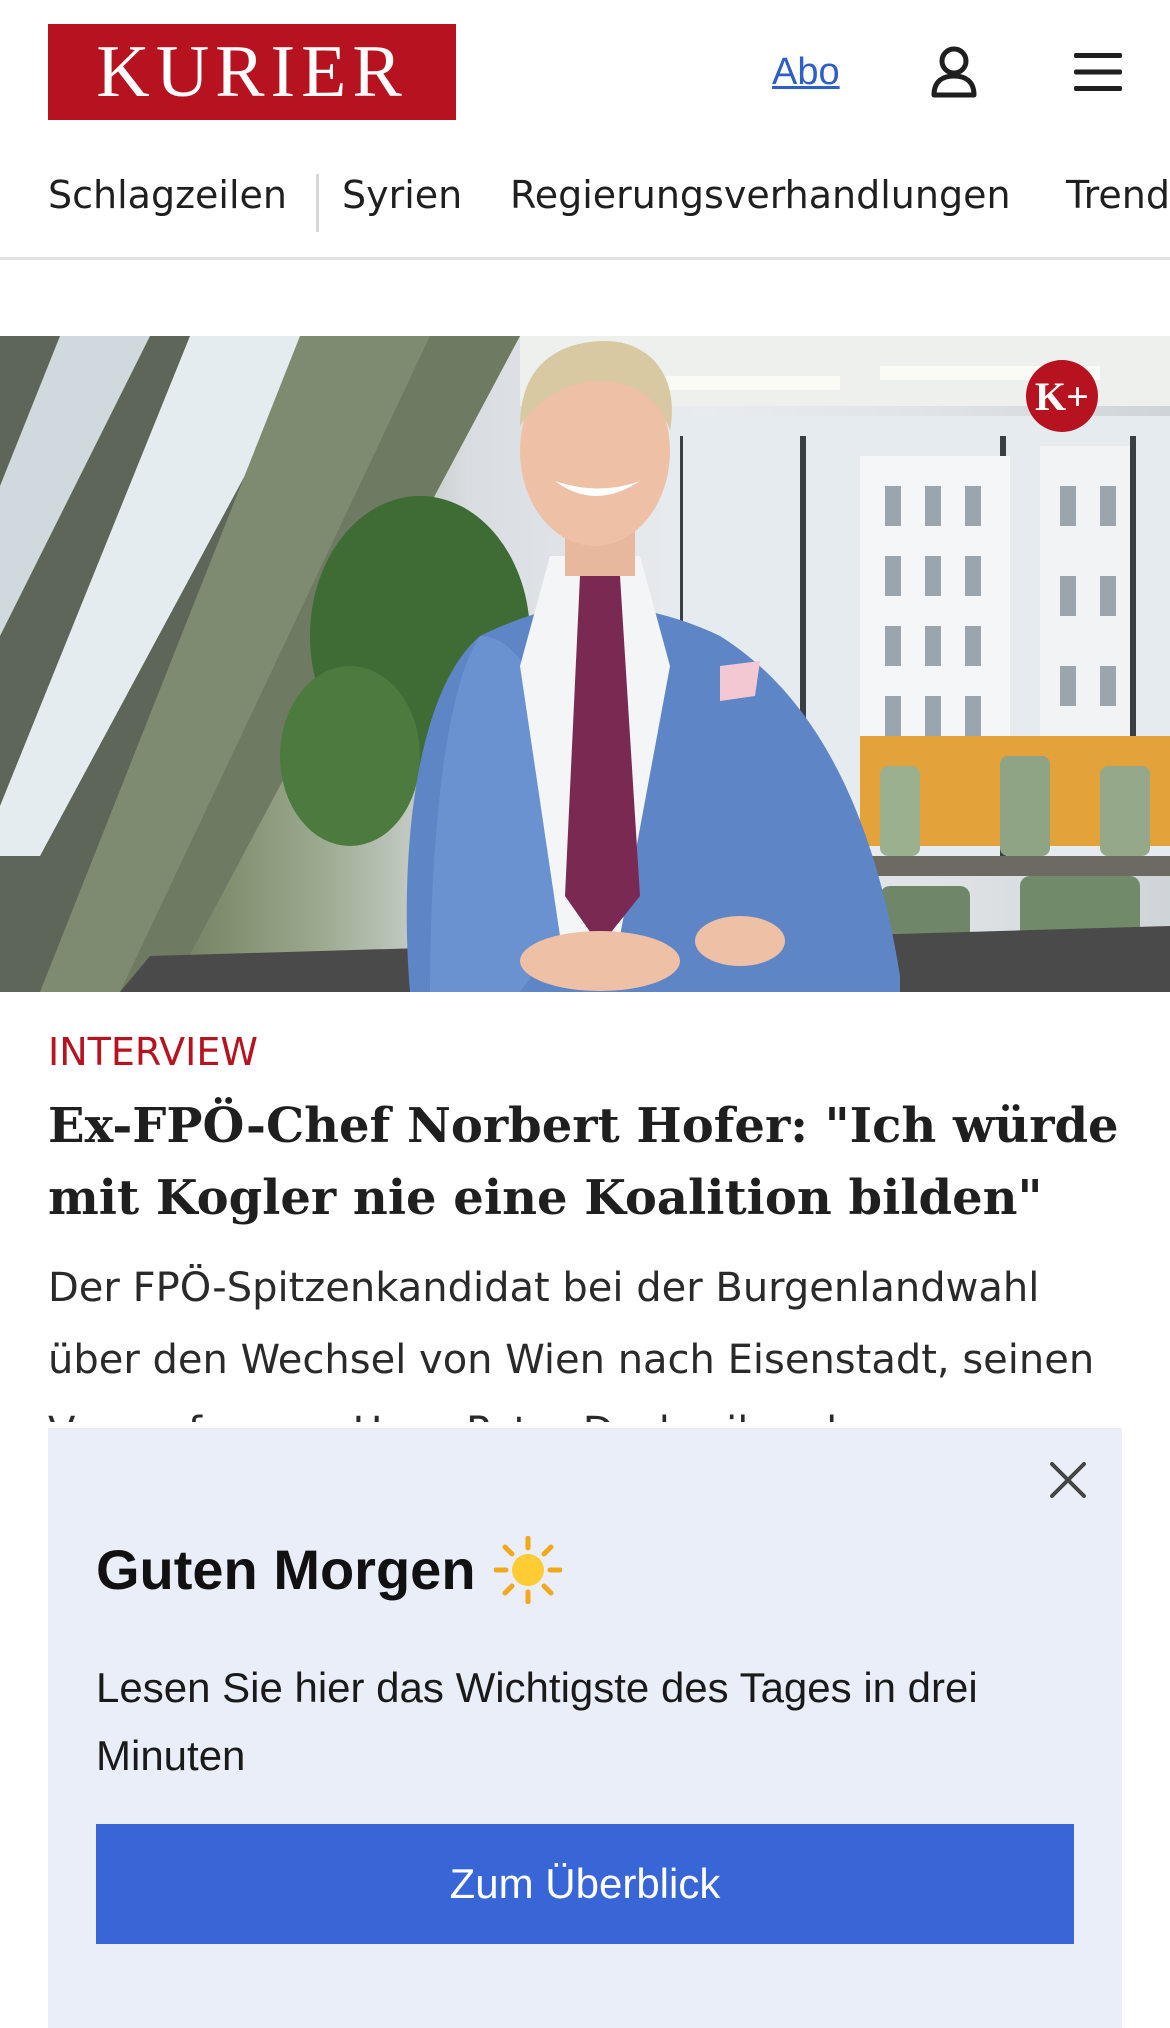  What do you see at coordinates (1062, 396) in the screenshot?
I see `kplus-premium-badge: K+` at bounding box center [1062, 396].